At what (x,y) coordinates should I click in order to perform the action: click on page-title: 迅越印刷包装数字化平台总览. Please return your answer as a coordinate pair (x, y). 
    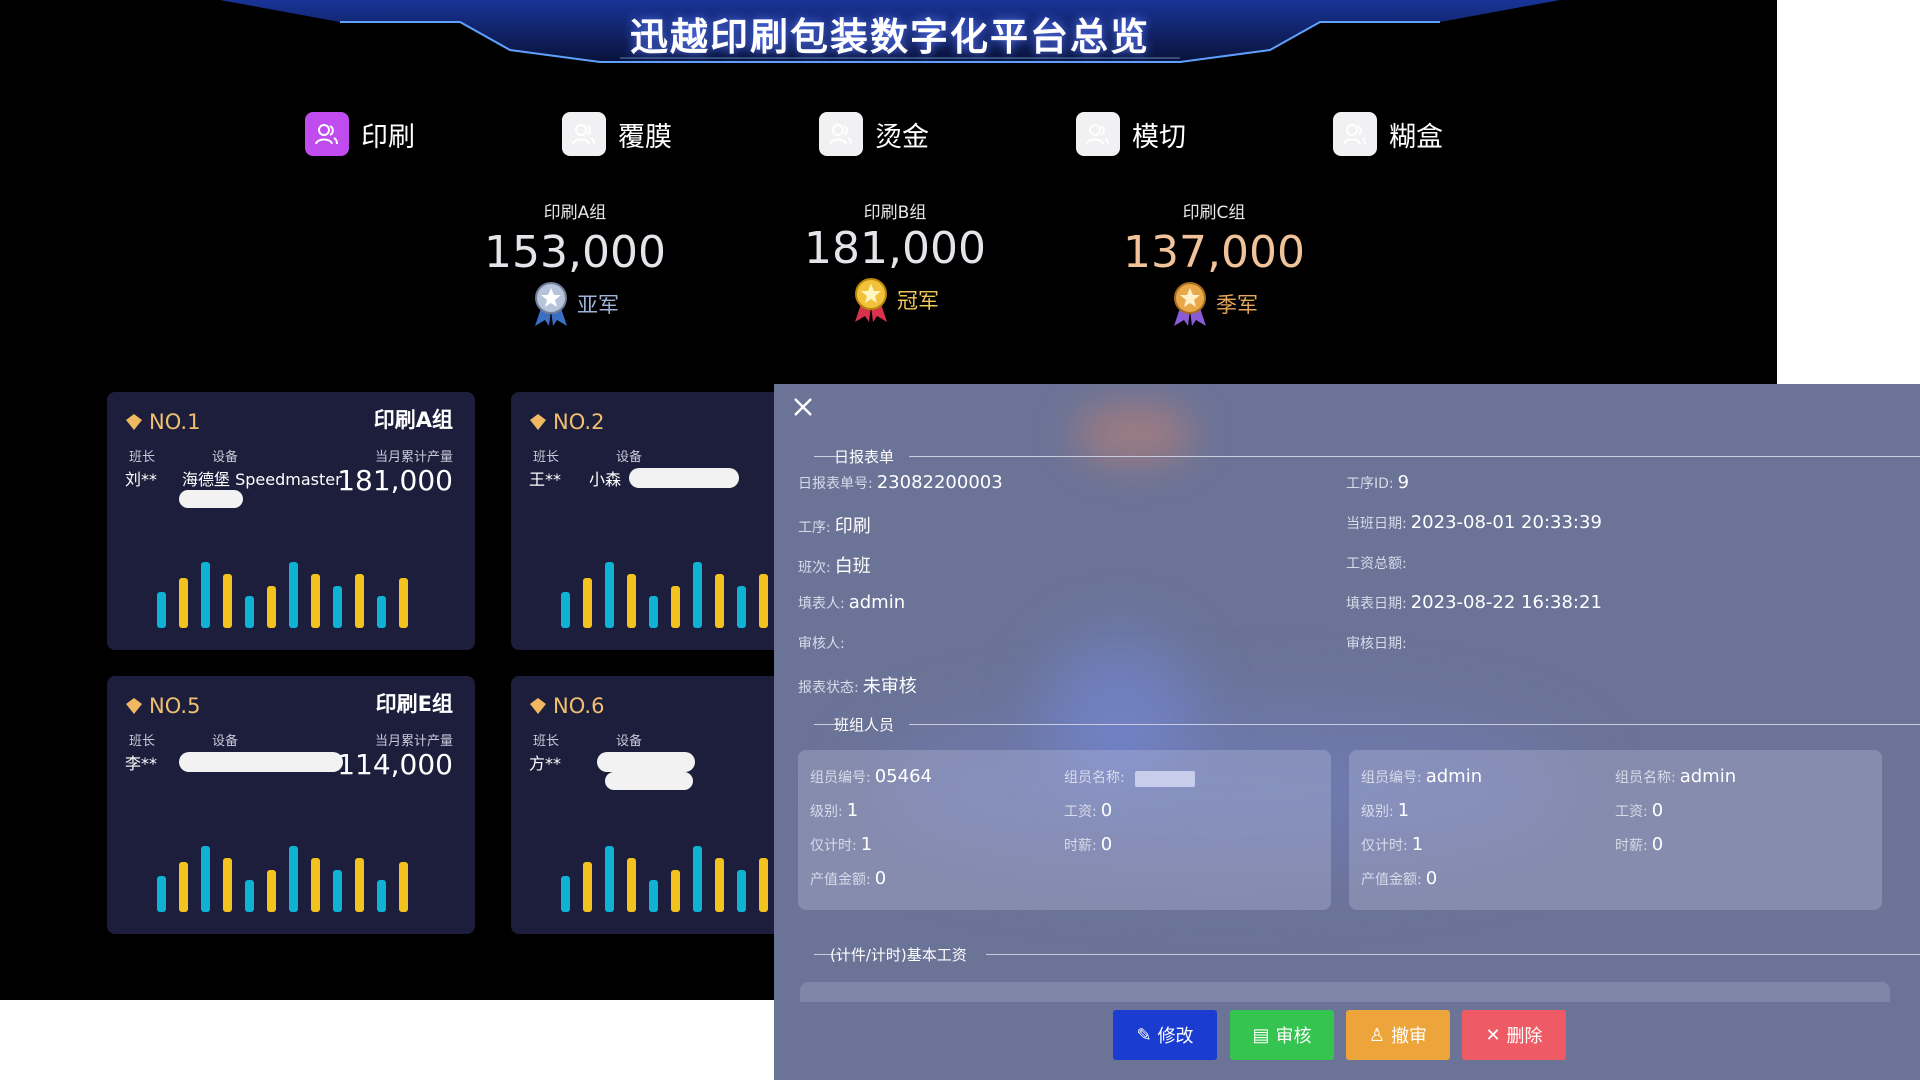
    Looking at the image, I should click on (889, 37).